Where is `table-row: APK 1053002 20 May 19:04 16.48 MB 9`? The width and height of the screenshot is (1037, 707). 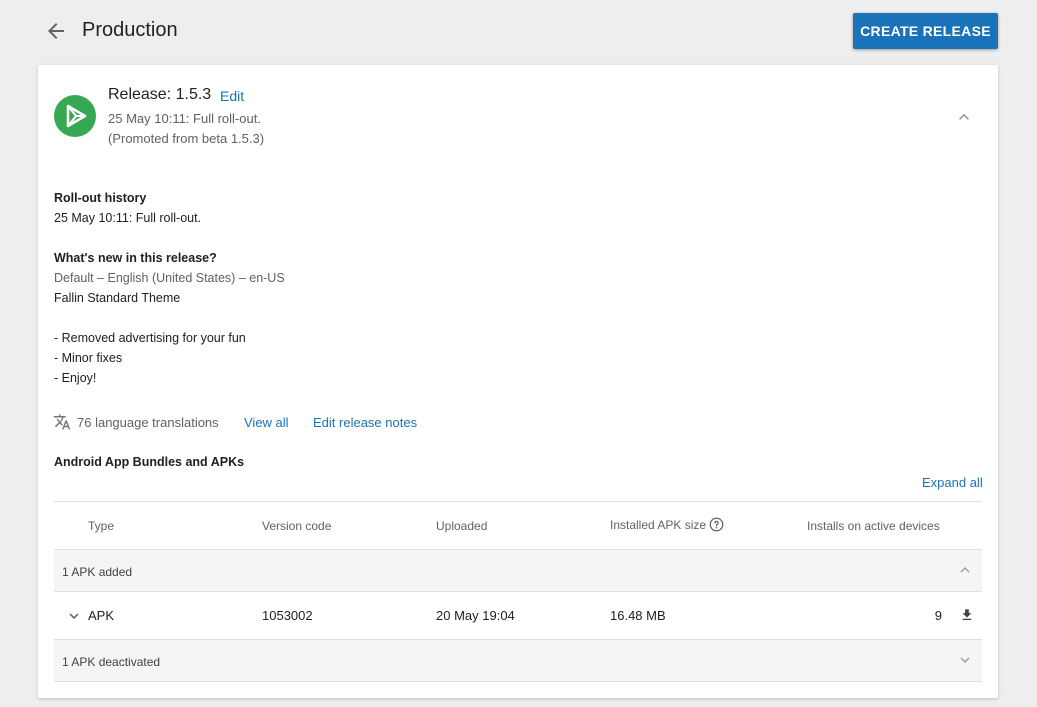
table-row: APK 1053002 20 May 19:04 16.48 MB 9 is located at coordinates (518, 616).